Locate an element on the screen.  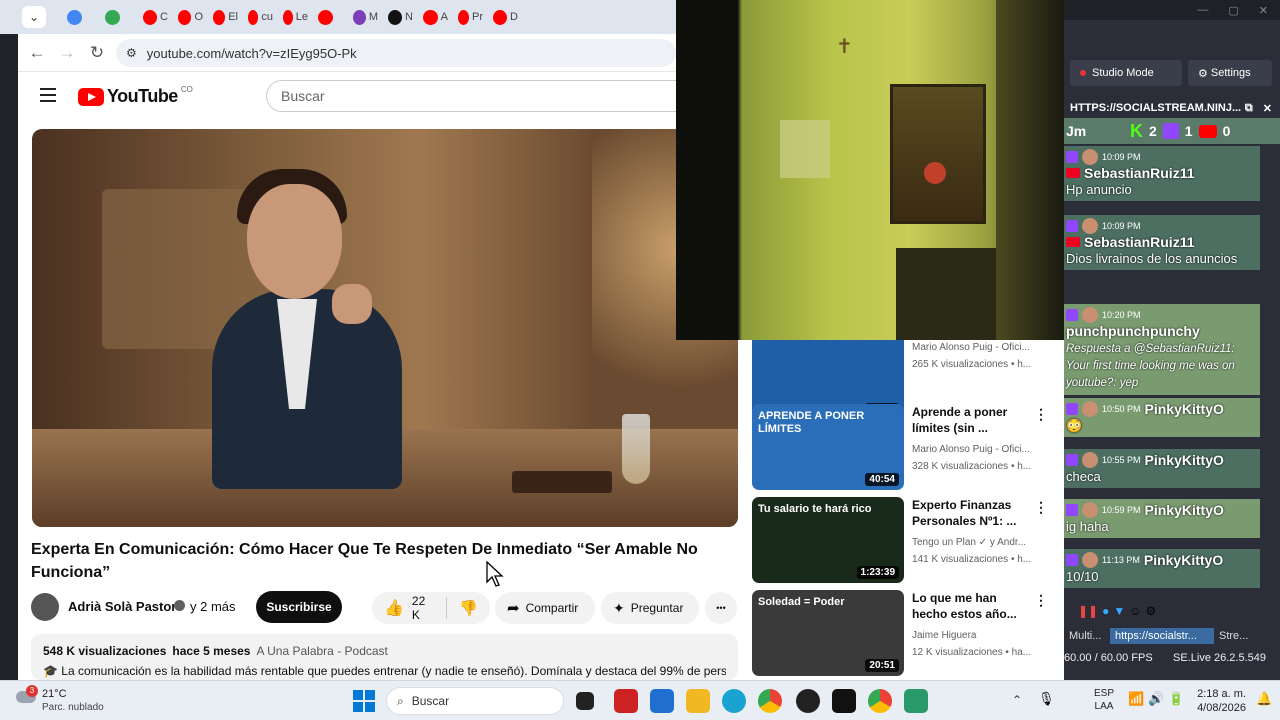
subscribe-button: Suscribirse is located at coordinates (299, 607).